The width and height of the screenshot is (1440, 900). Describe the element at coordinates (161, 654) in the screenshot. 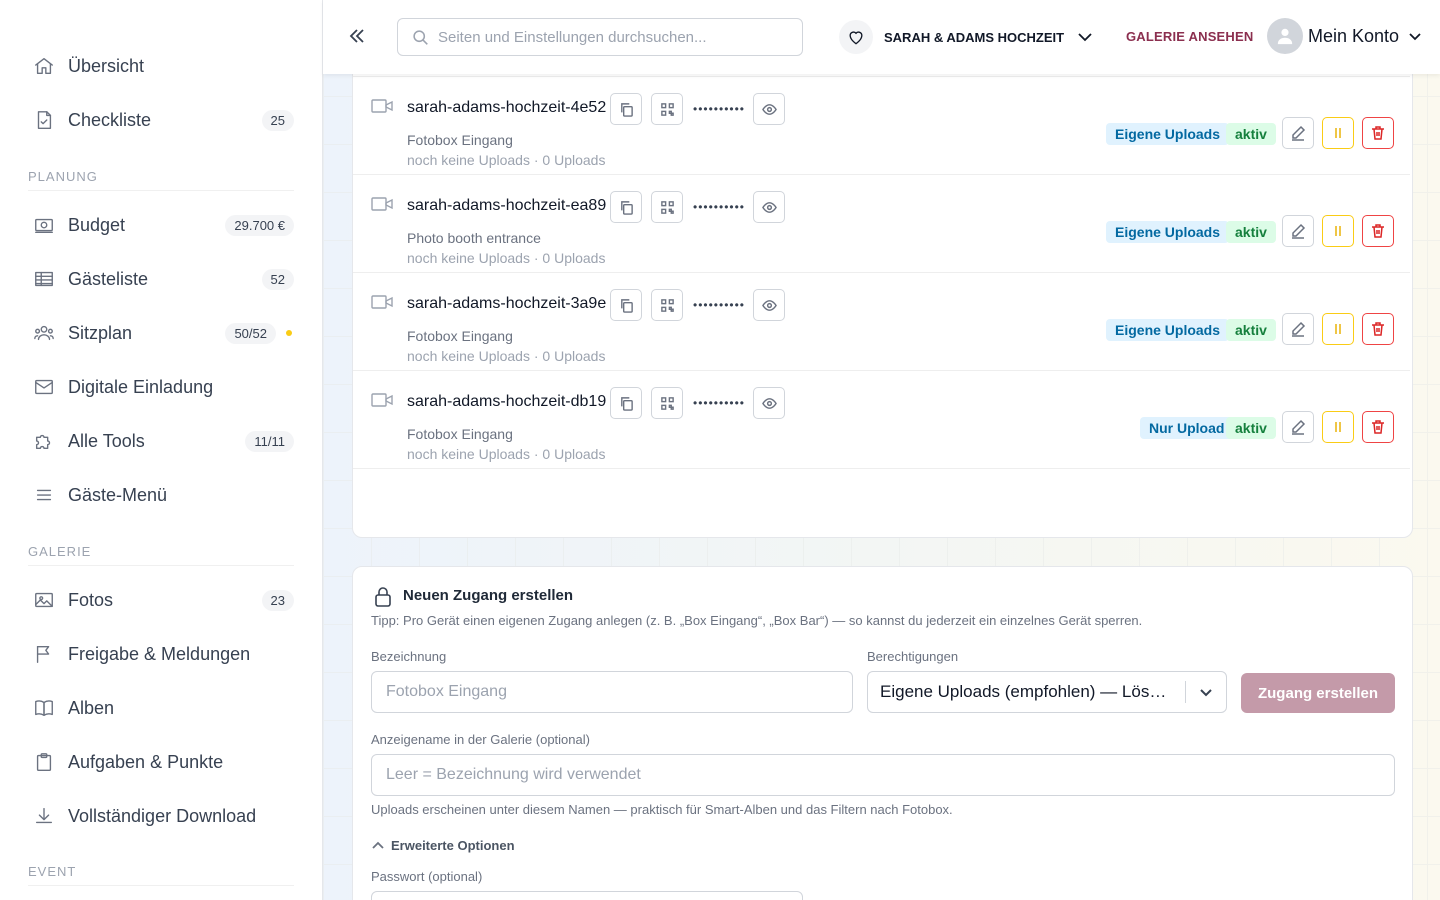

I see `sidebar-item-freigabe-meldungen: Freigabe & Meldungen` at that location.